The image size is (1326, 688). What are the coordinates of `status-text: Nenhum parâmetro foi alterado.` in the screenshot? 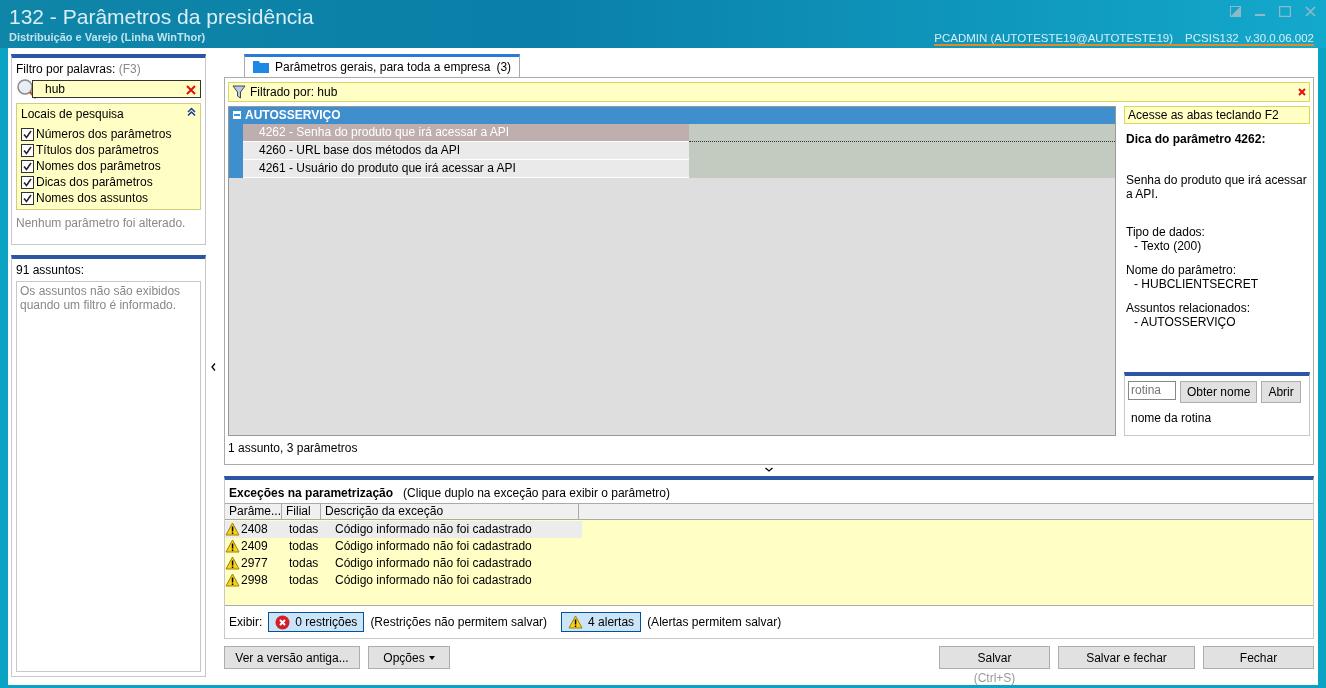 It's located at (101, 223).